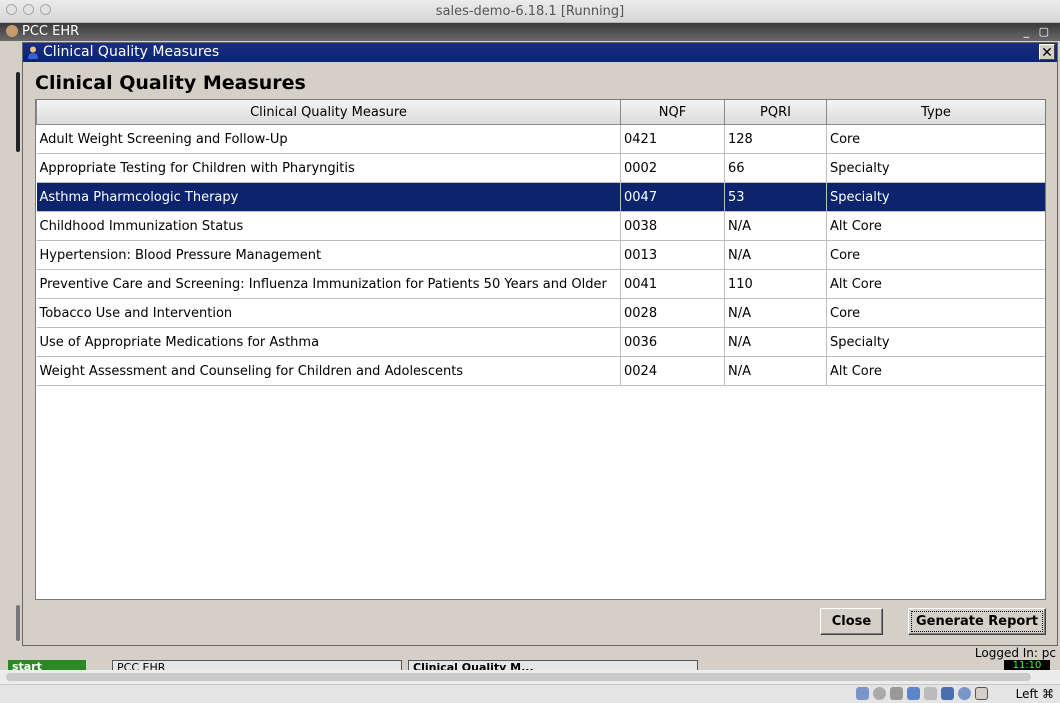 The width and height of the screenshot is (1060, 703). I want to click on page-title: Clinical Quality Measures, so click(170, 83).